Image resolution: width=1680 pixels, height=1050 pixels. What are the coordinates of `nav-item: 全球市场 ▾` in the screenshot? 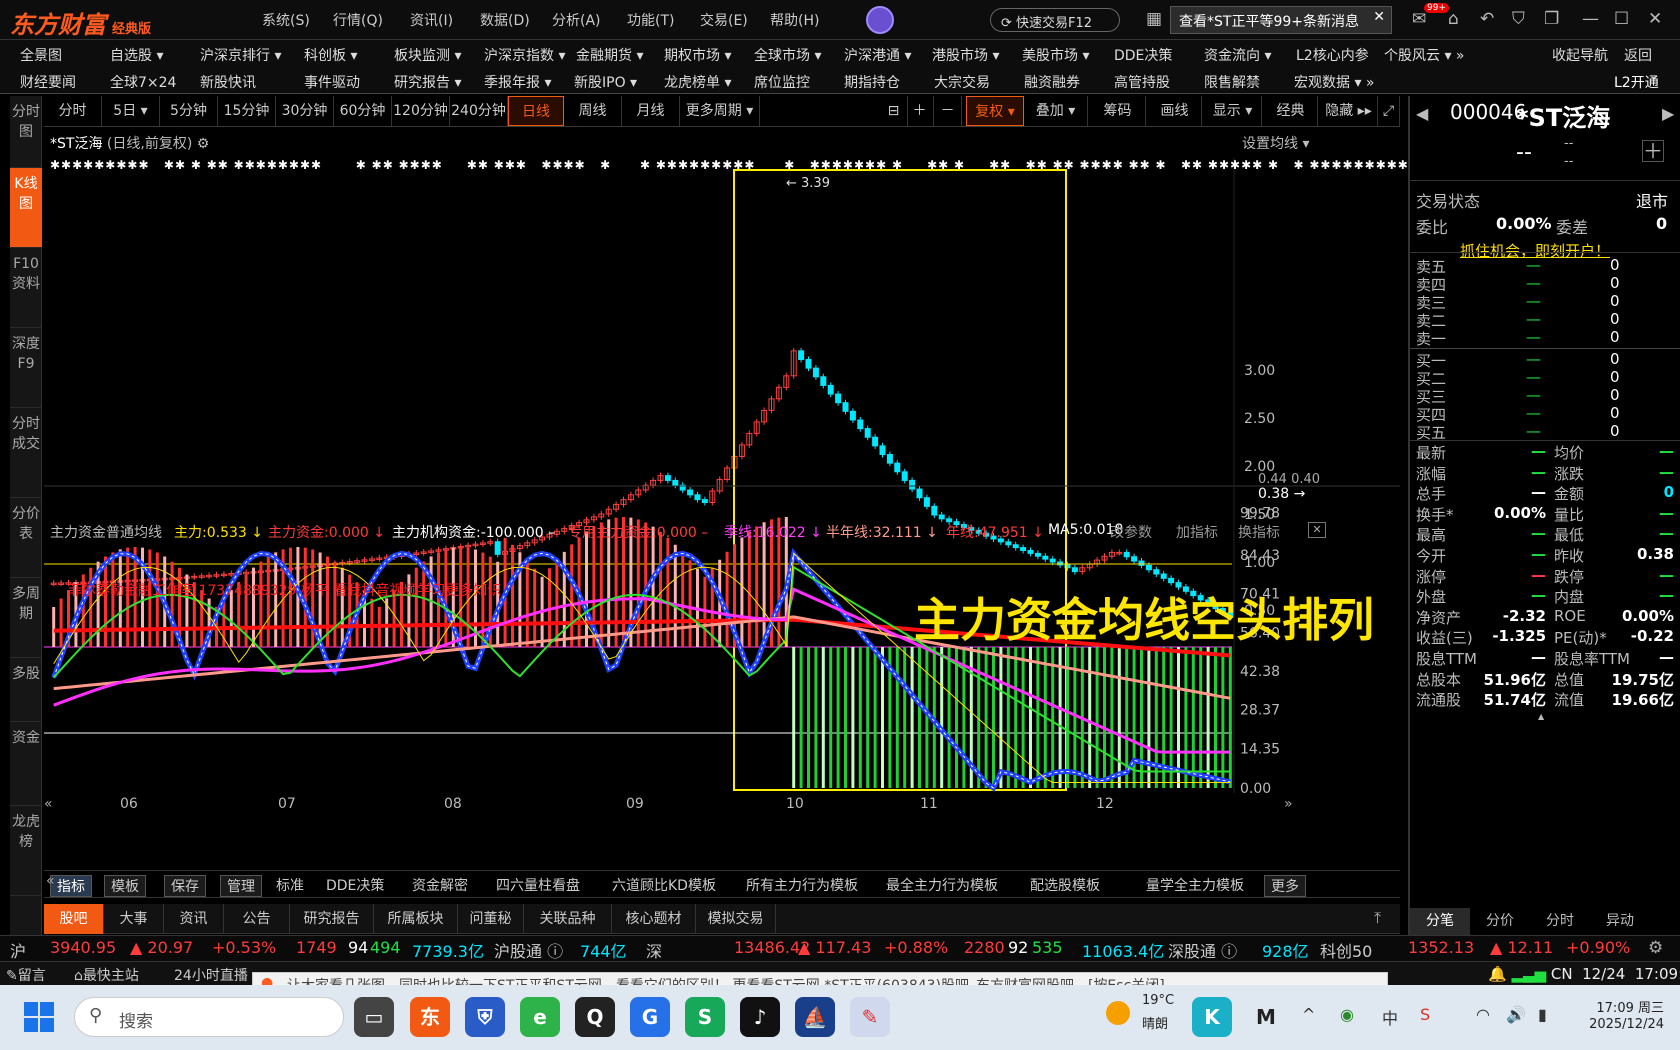 It's located at (787, 55).